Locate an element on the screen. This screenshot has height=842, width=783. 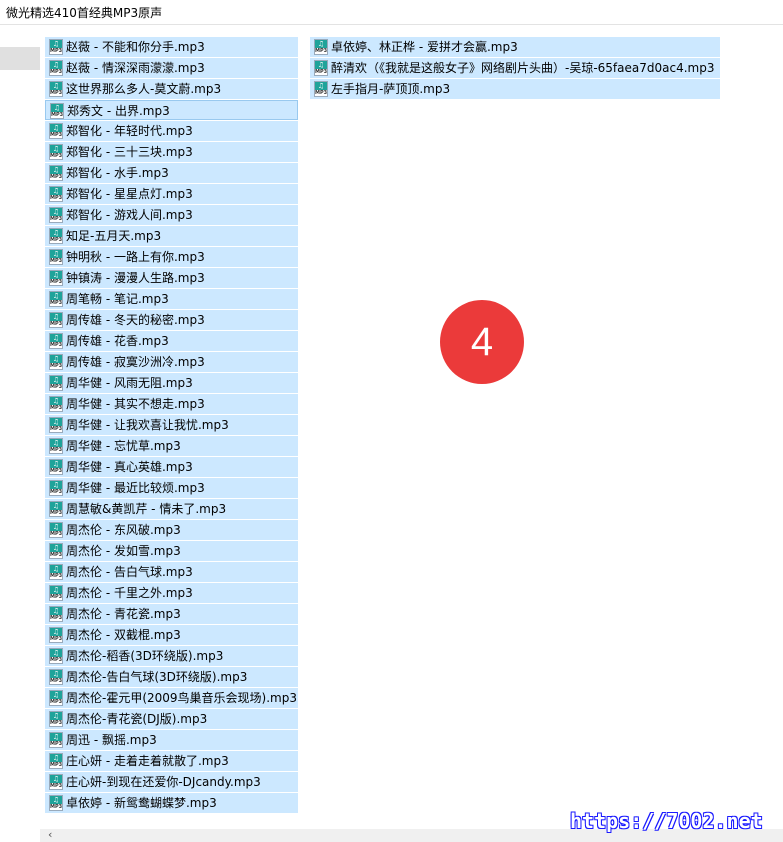
file-item: ♫ MP3 周华健 - 最近比较烦.mp3 is located at coordinates (171, 488).